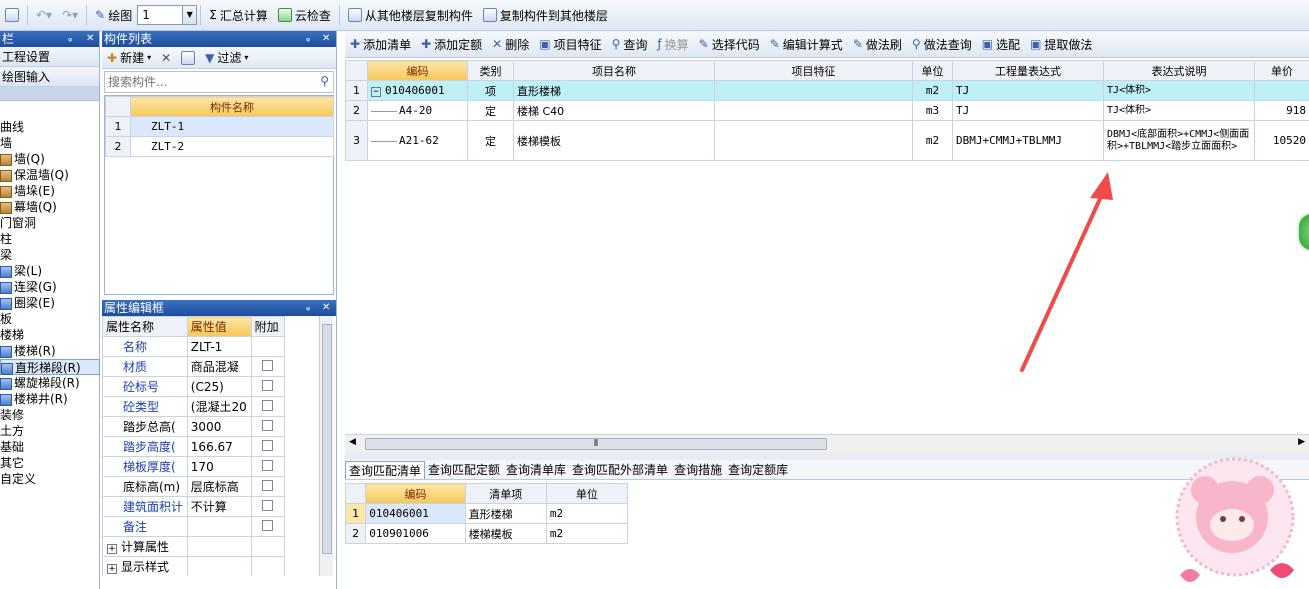 The image size is (1309, 589). I want to click on tree-item: 板, so click(50, 319).